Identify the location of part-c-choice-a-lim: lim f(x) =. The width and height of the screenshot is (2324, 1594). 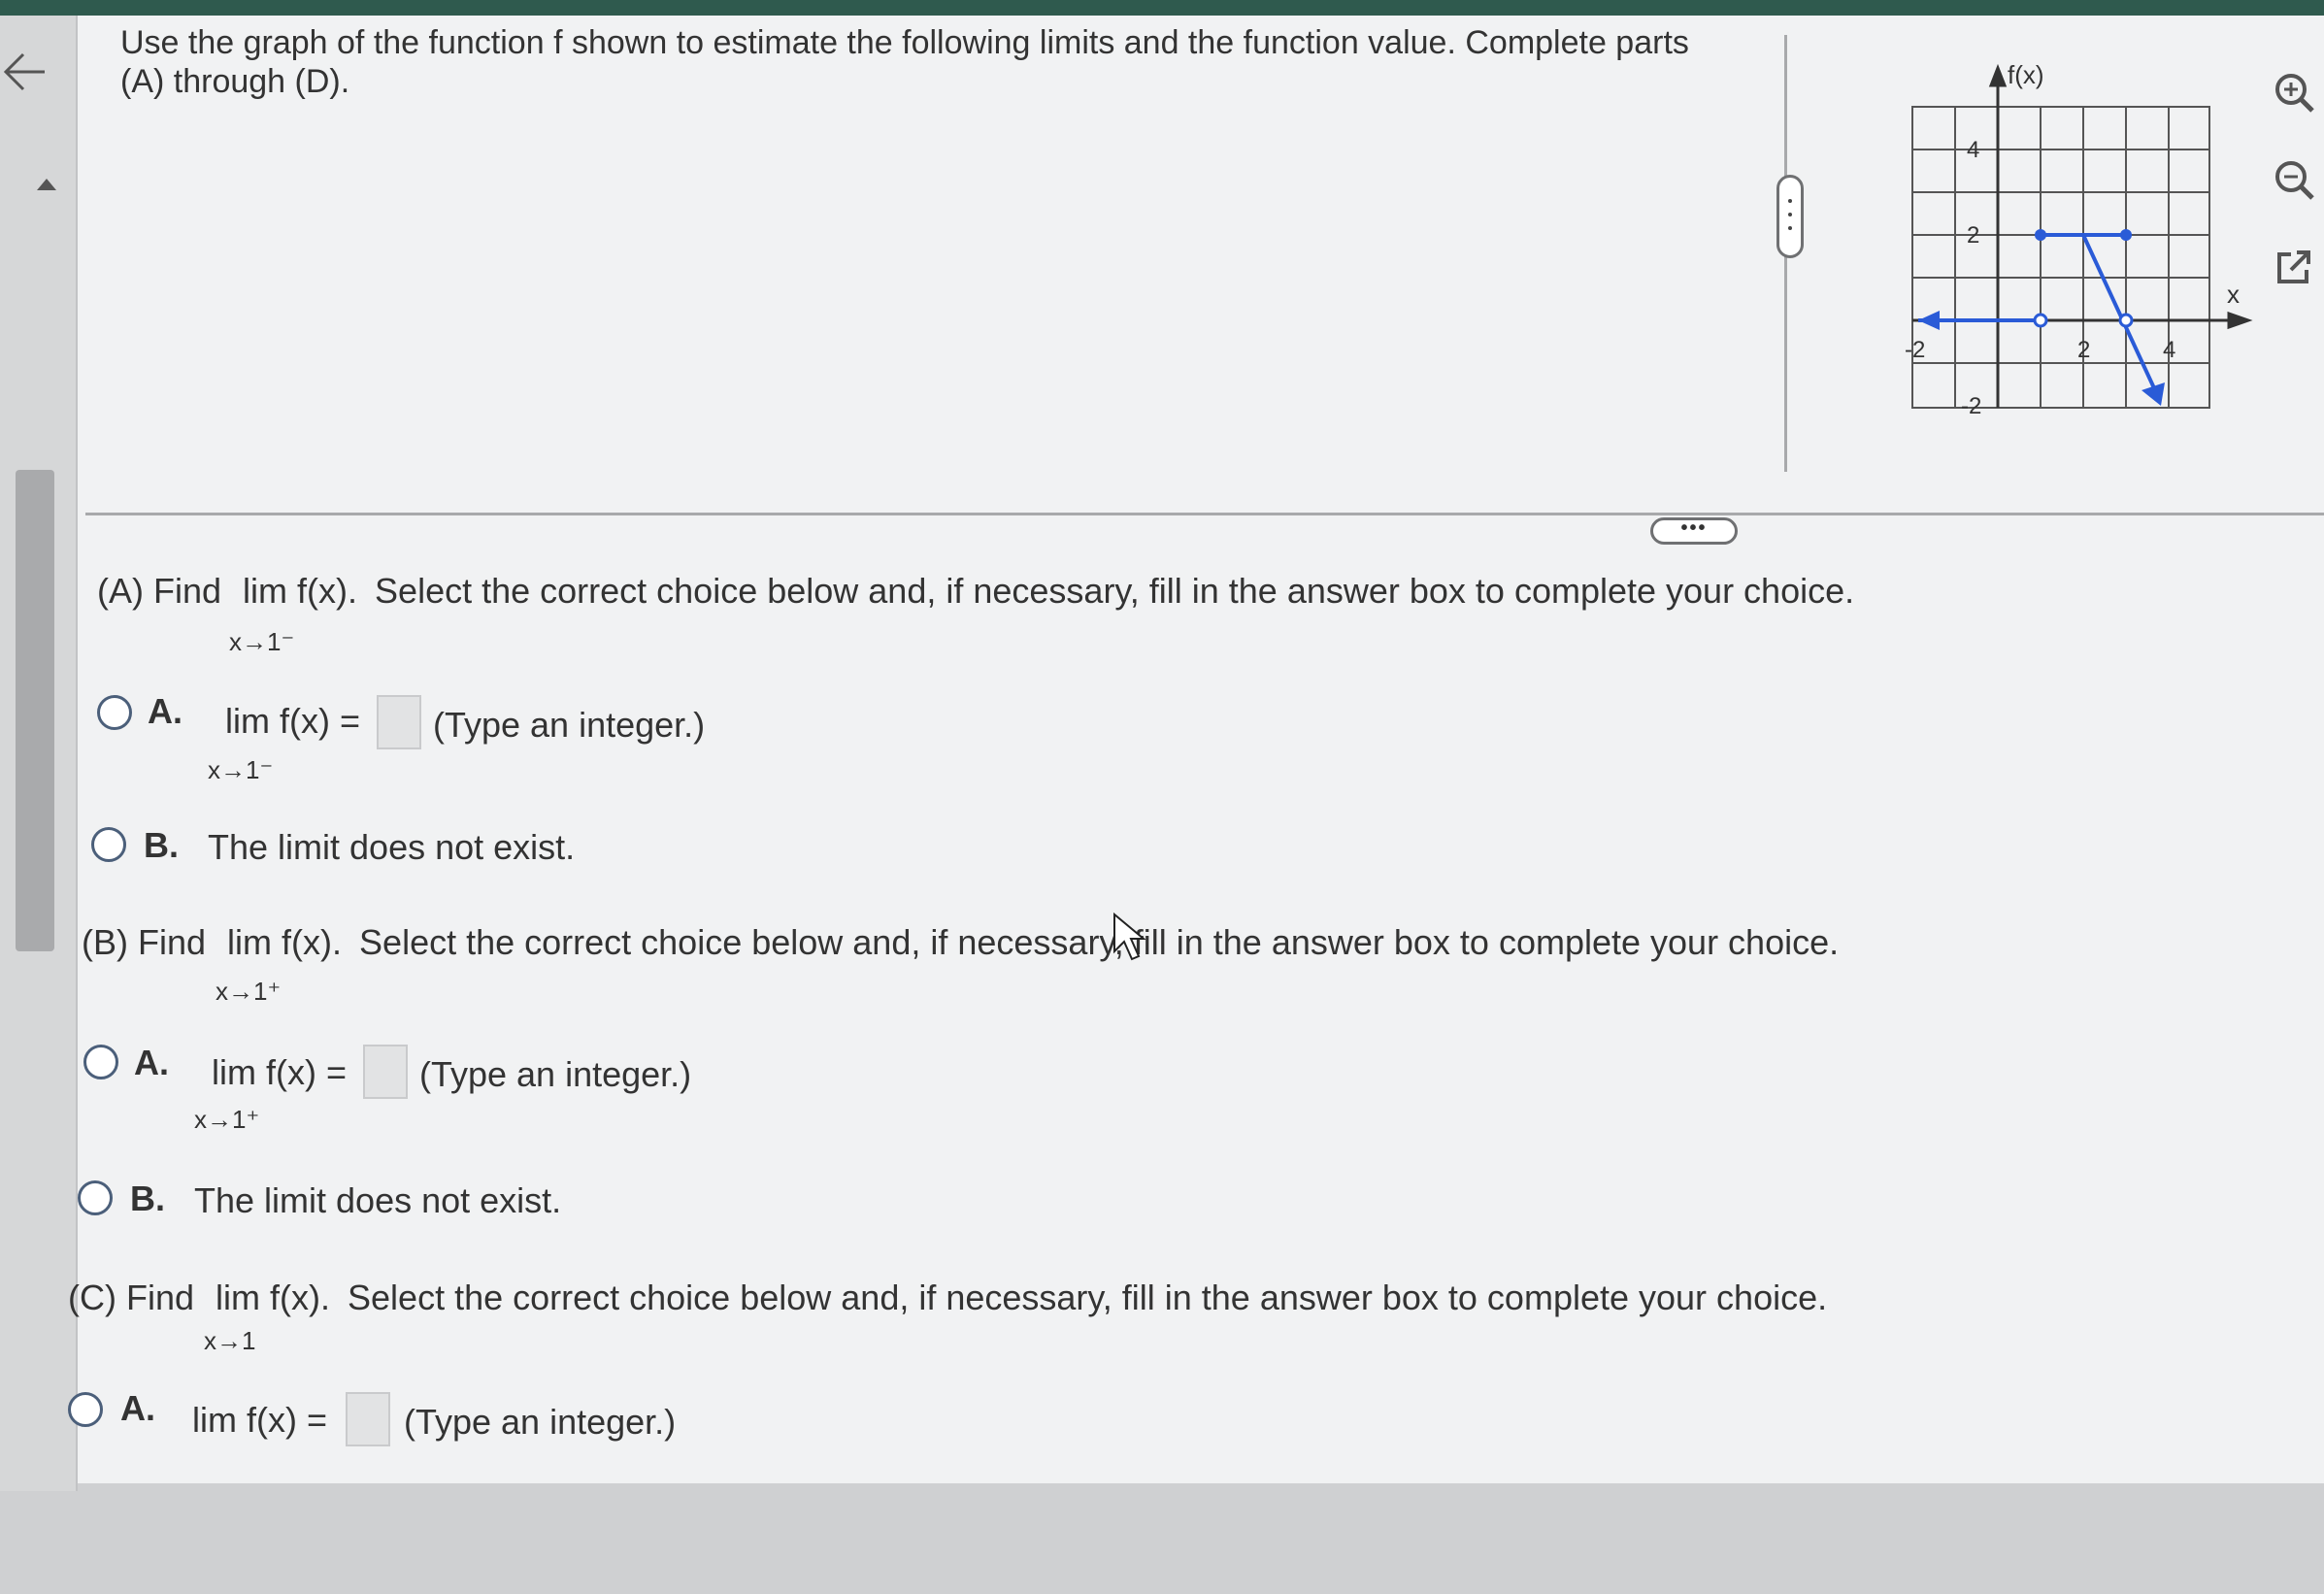
(259, 1420).